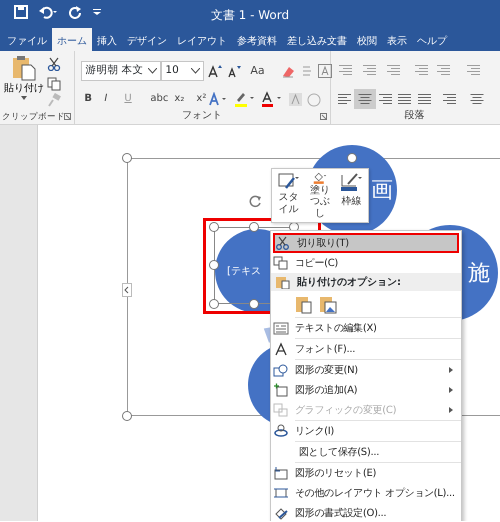 Image resolution: width=500 pixels, height=522 pixels. What do you see at coordinates (366, 431) in the screenshot?
I see `menu-item: リンク(I)` at bounding box center [366, 431].